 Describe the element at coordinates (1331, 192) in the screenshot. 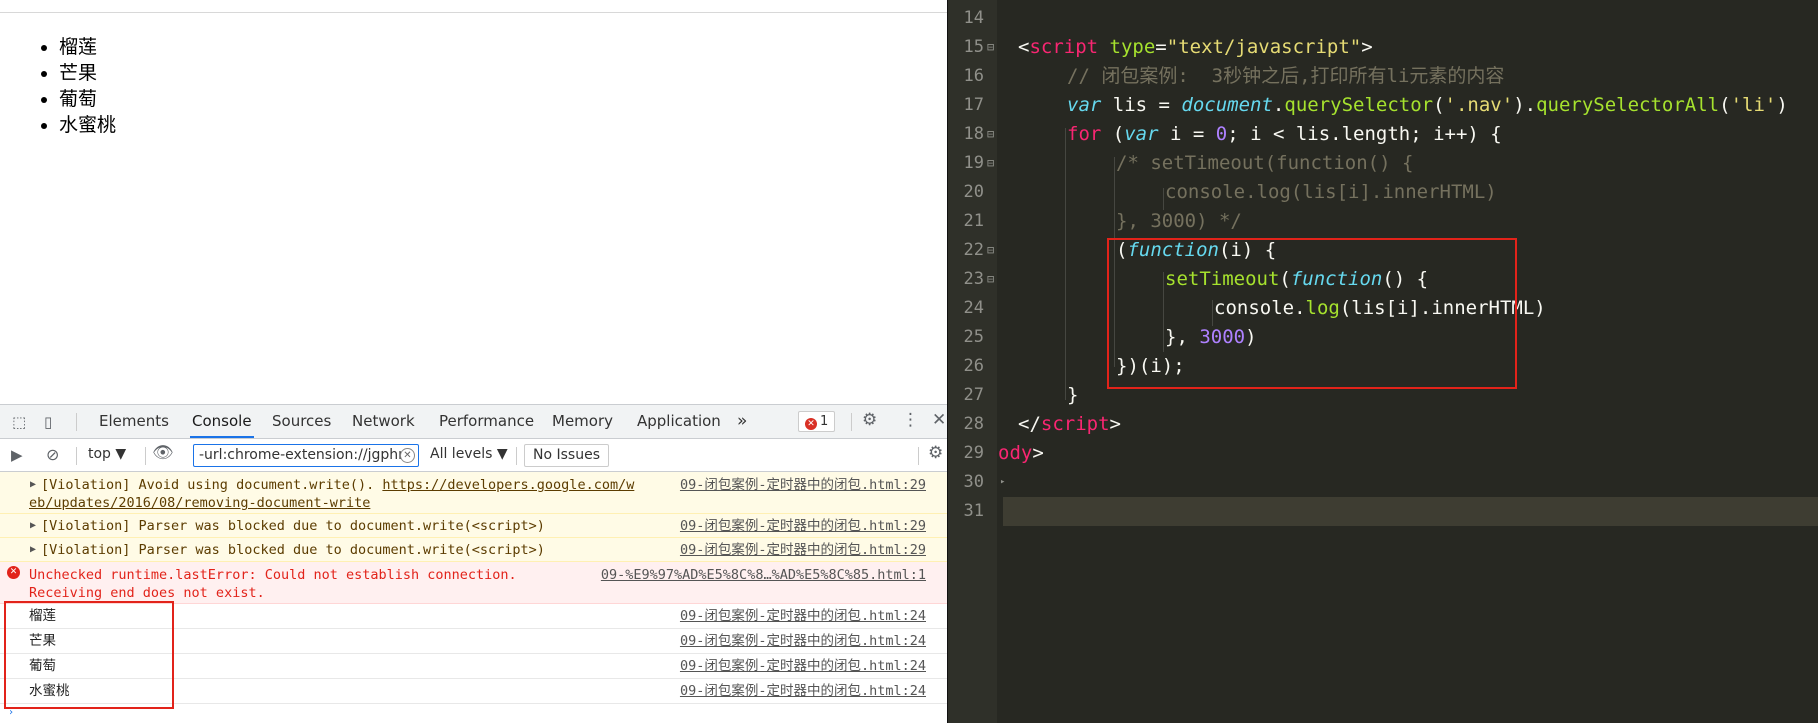

I see `code-comment: console.log(lis[i].innerHTML)` at that location.